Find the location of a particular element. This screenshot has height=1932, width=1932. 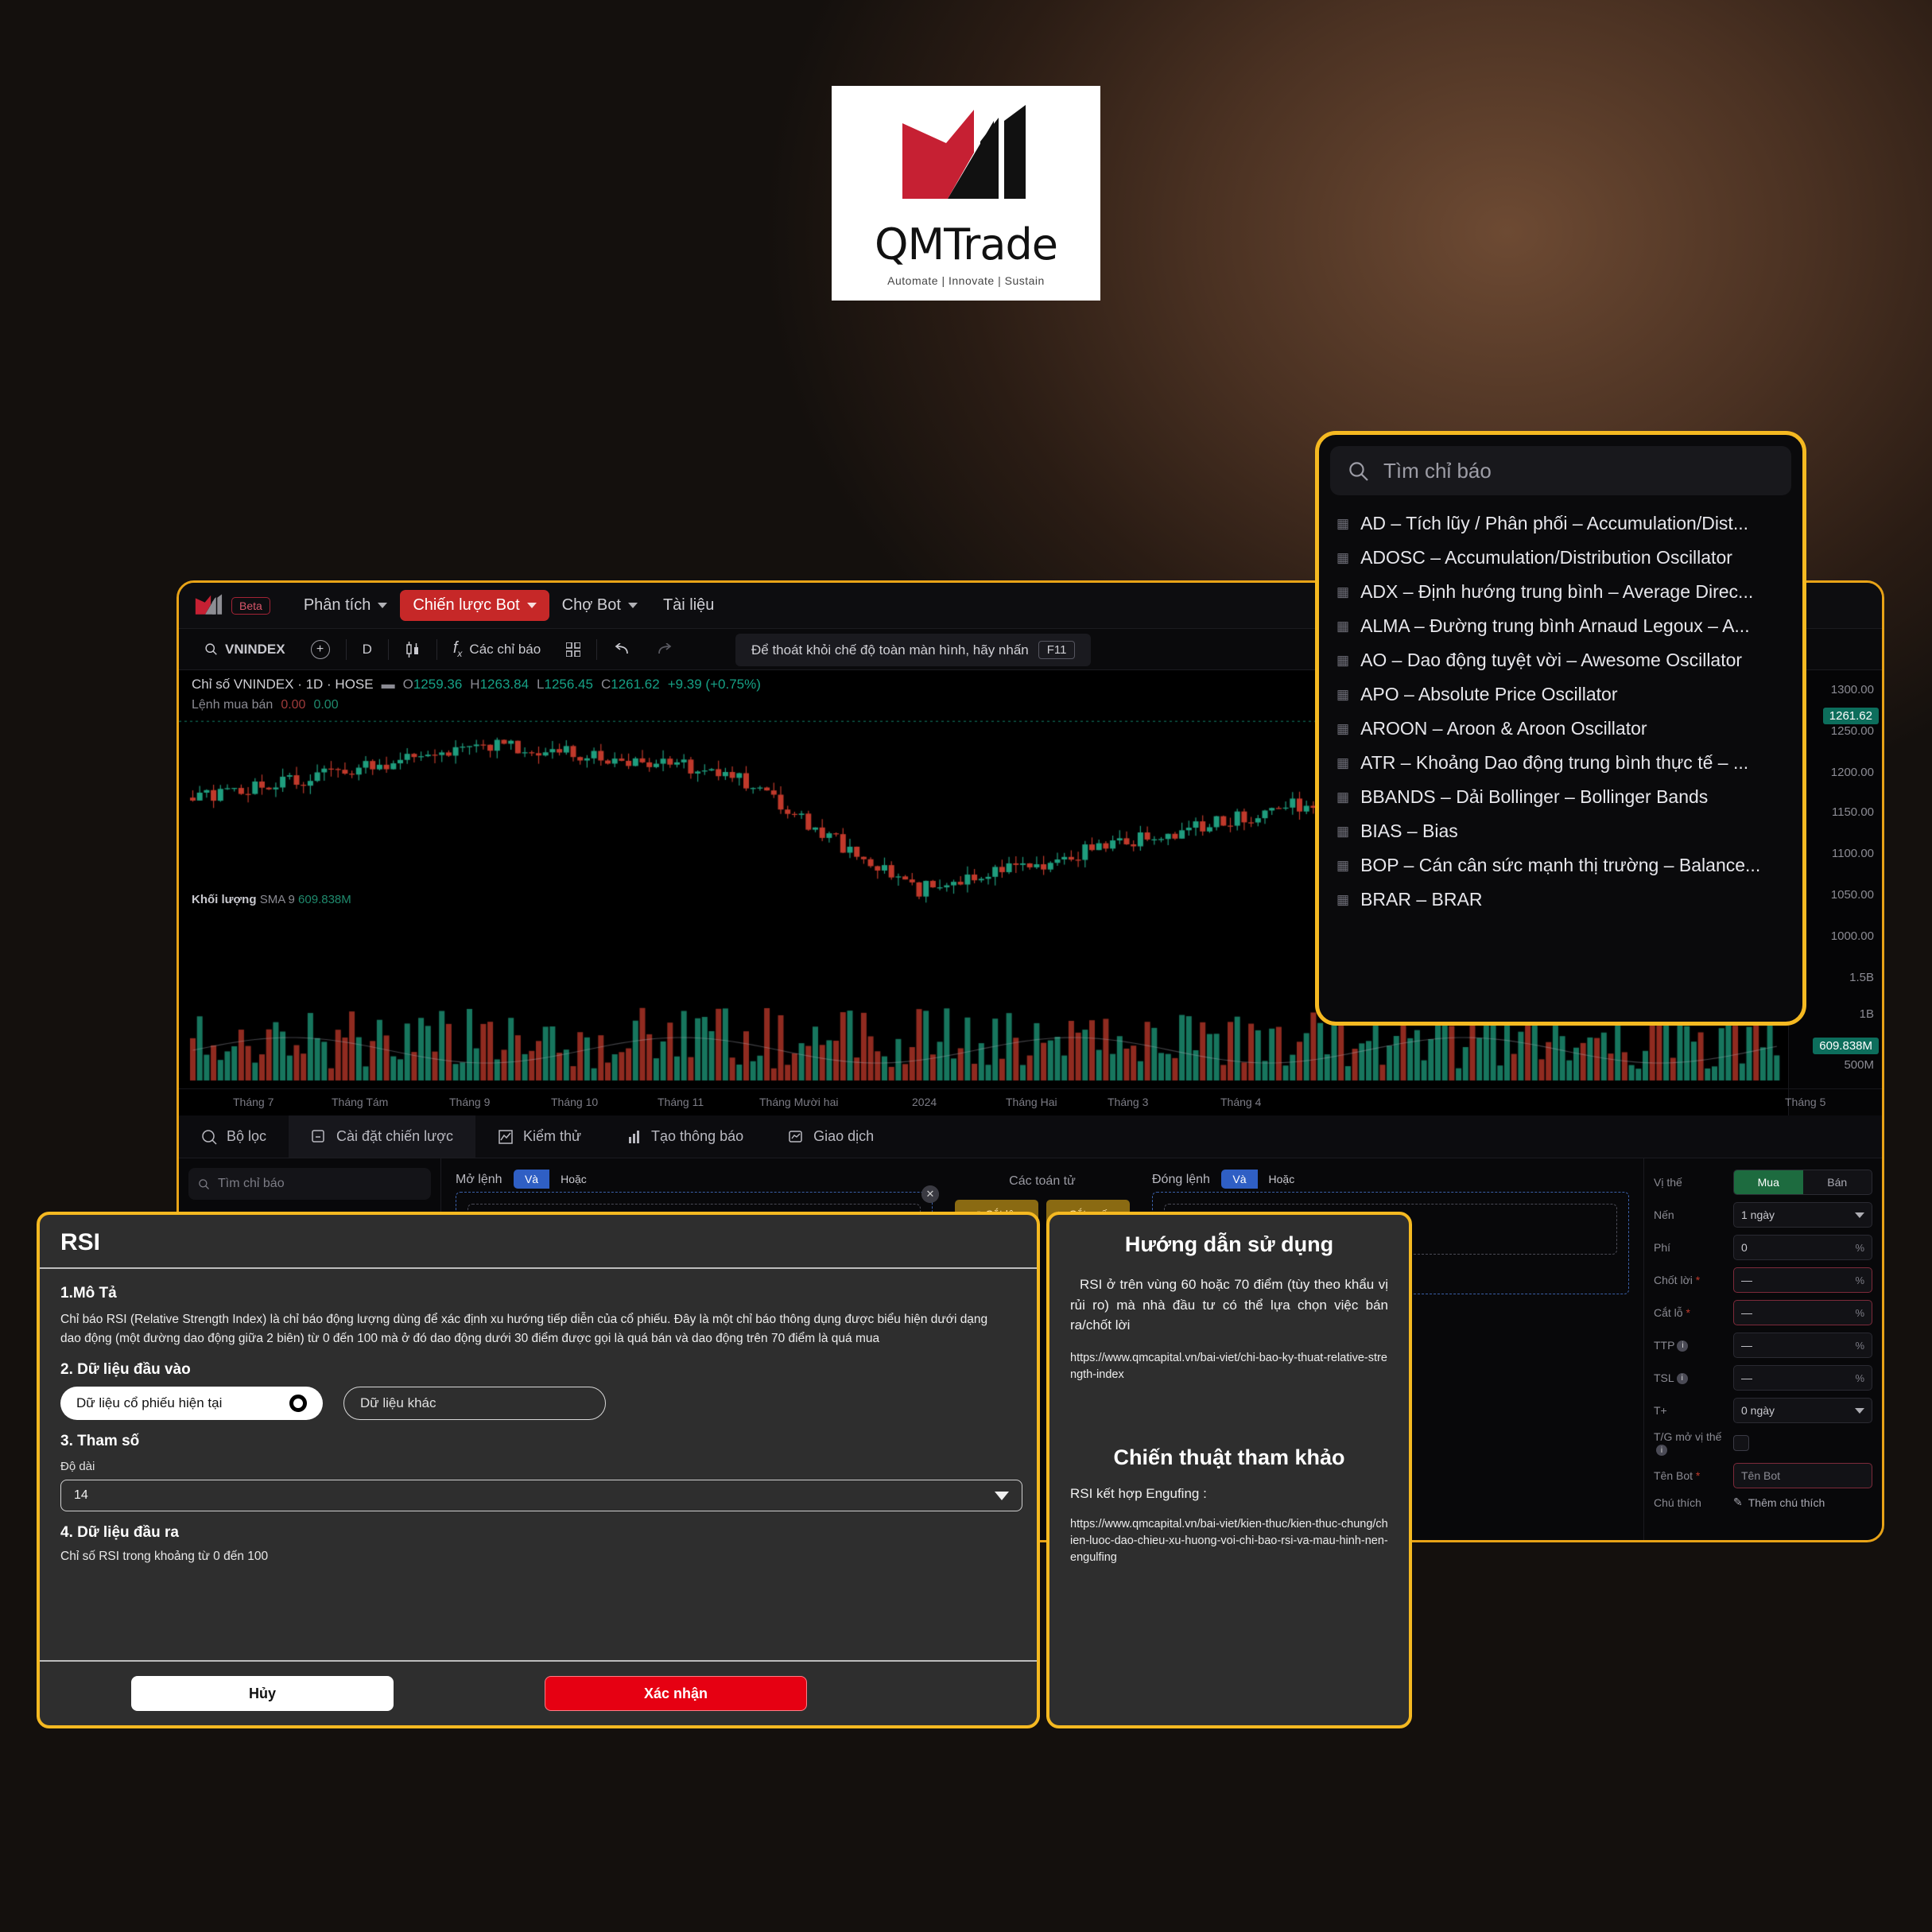

setting-label: Cắt lỗ * is located at coordinates (1672, 1312).